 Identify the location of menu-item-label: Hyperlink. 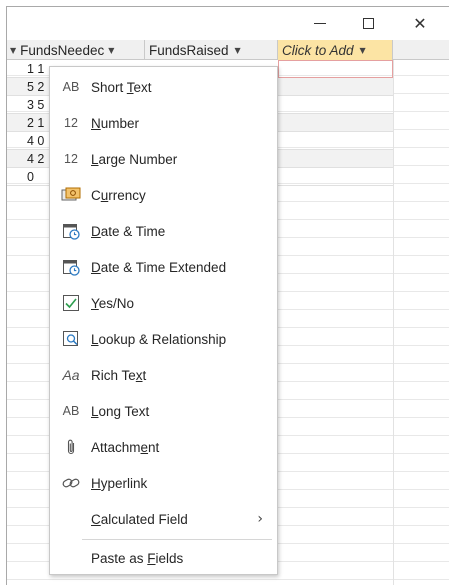
(119, 483).